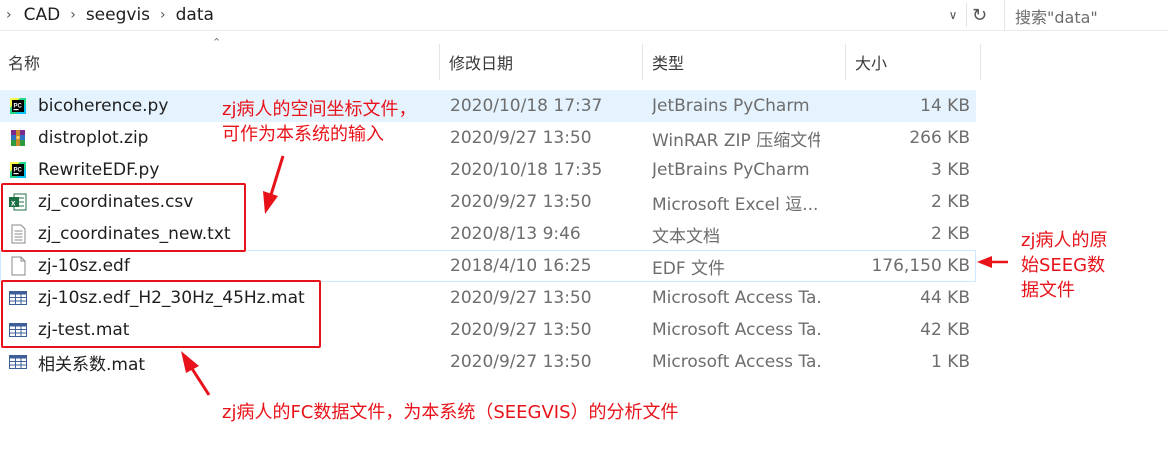  What do you see at coordinates (521, 266) in the screenshot?
I see `file-date: 2018/4/10 16:25` at bounding box center [521, 266].